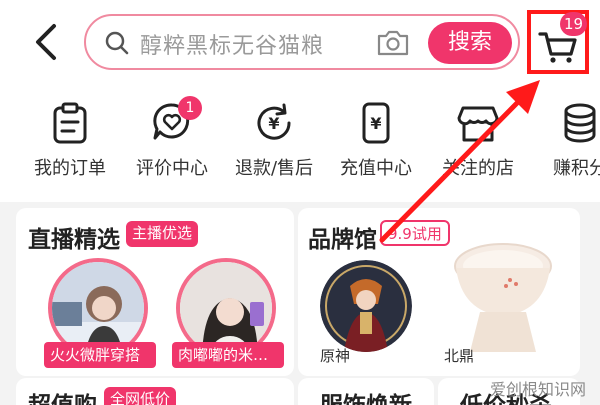 This screenshot has height=405, width=600. What do you see at coordinates (342, 240) in the screenshot?
I see `brand-card-title: 品牌馆` at bounding box center [342, 240].